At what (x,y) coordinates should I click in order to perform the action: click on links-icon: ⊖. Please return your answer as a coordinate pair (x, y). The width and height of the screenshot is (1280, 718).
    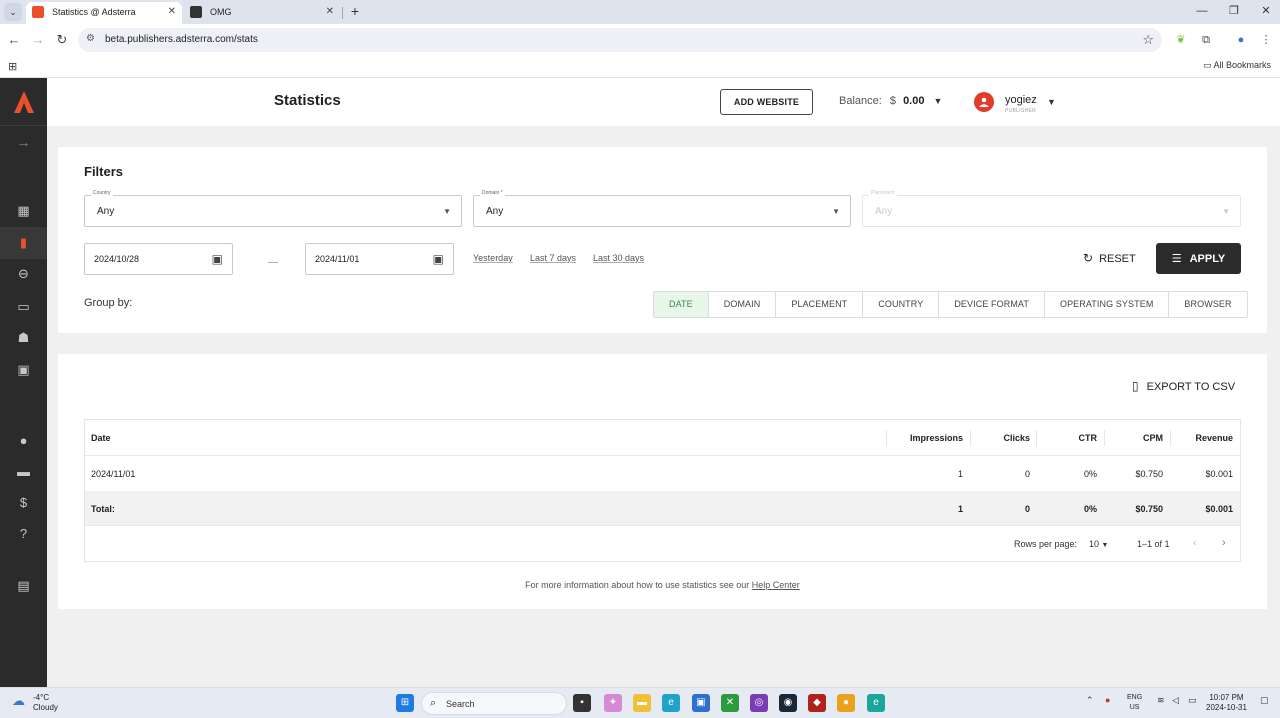
    Looking at the image, I should click on (23, 274).